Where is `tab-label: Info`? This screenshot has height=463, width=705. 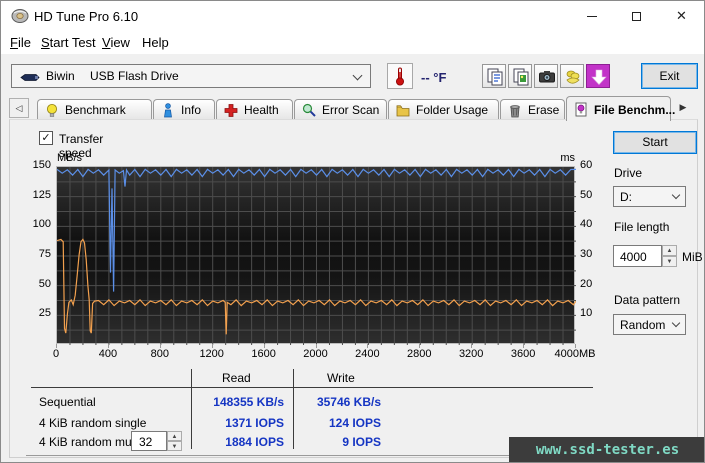
tab-label: Info is located at coordinates (191, 110).